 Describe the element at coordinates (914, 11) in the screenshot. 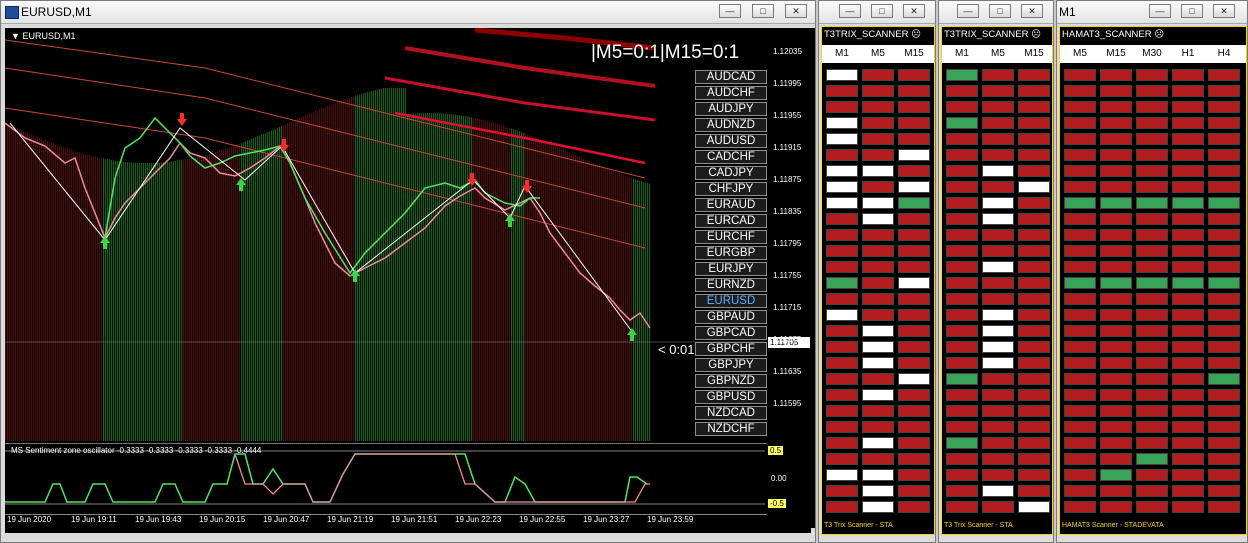

I see `scanner1-close-button: ✕` at that location.